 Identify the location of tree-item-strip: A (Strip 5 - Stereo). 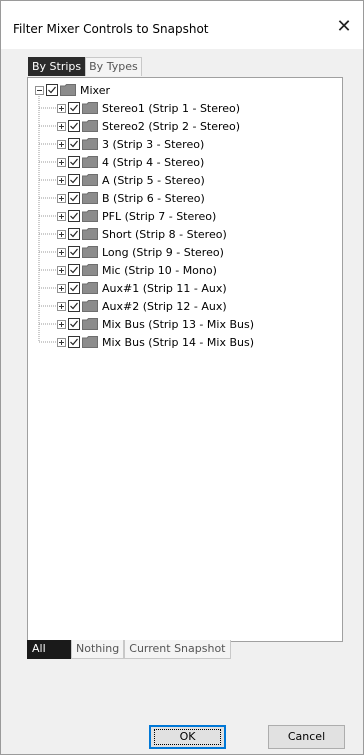
(131, 180).